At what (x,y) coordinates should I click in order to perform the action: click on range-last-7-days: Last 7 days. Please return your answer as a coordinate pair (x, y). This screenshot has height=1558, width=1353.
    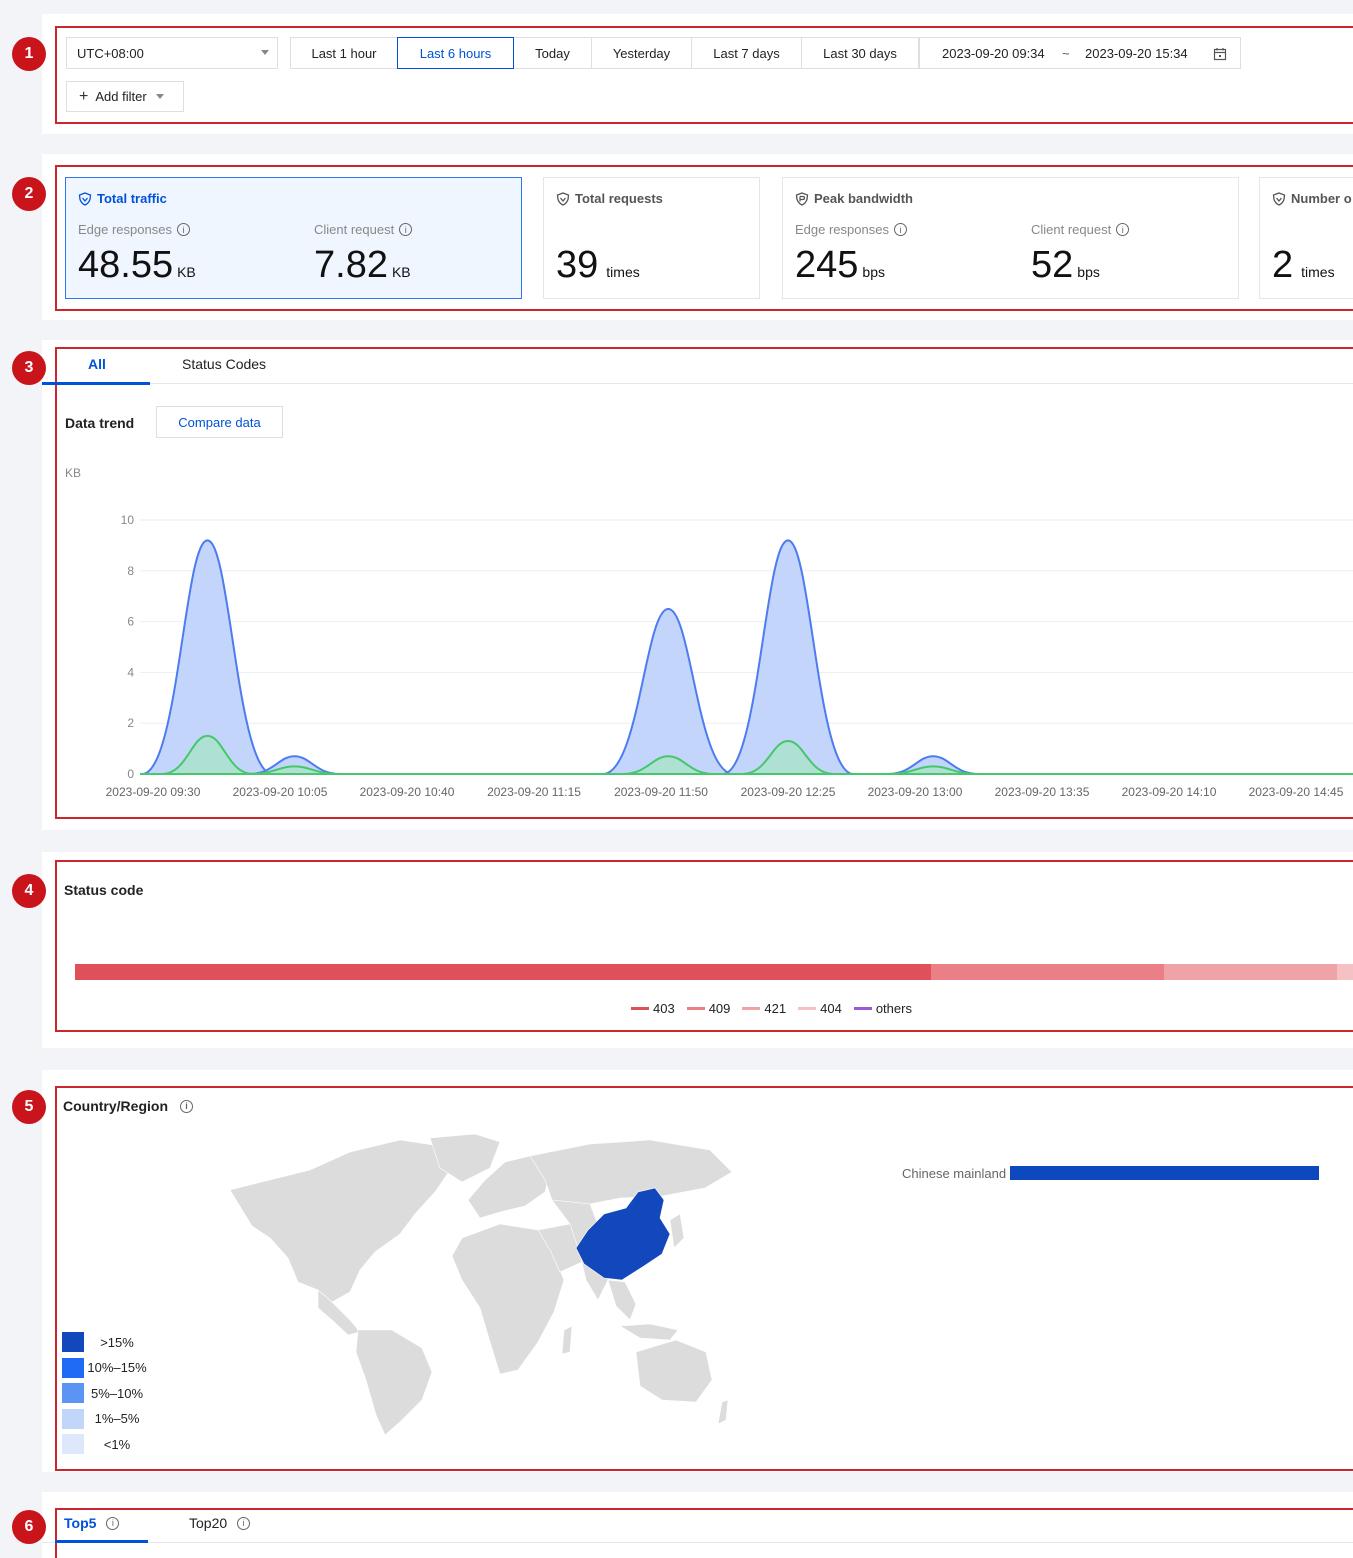
    Looking at the image, I should click on (746, 53).